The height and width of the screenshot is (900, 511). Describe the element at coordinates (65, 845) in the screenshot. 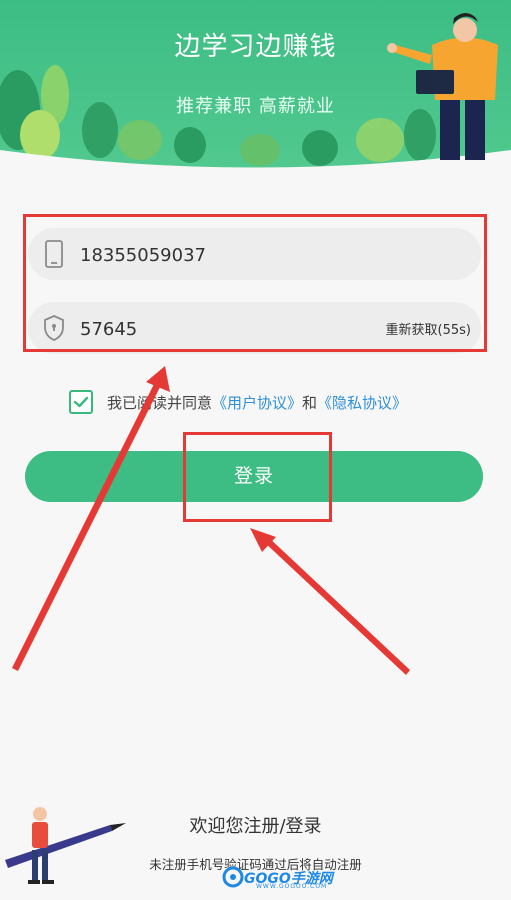

I see `pencil-person-illustration` at that location.